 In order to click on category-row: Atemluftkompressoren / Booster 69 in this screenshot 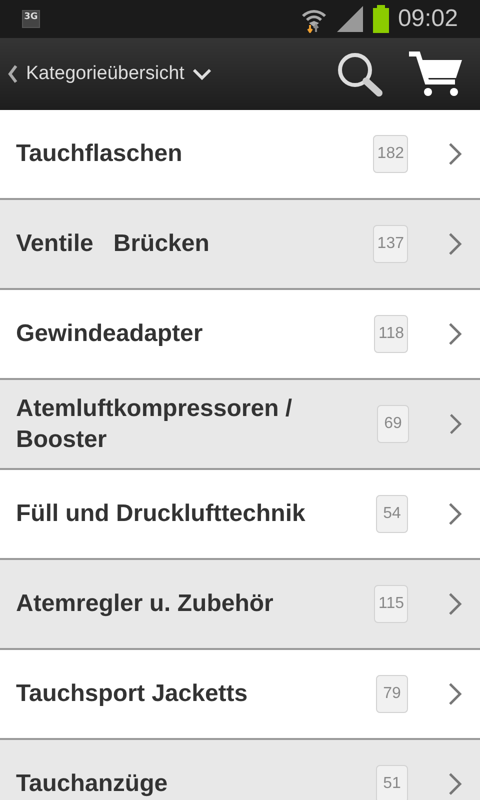, I will do `click(240, 425)`.